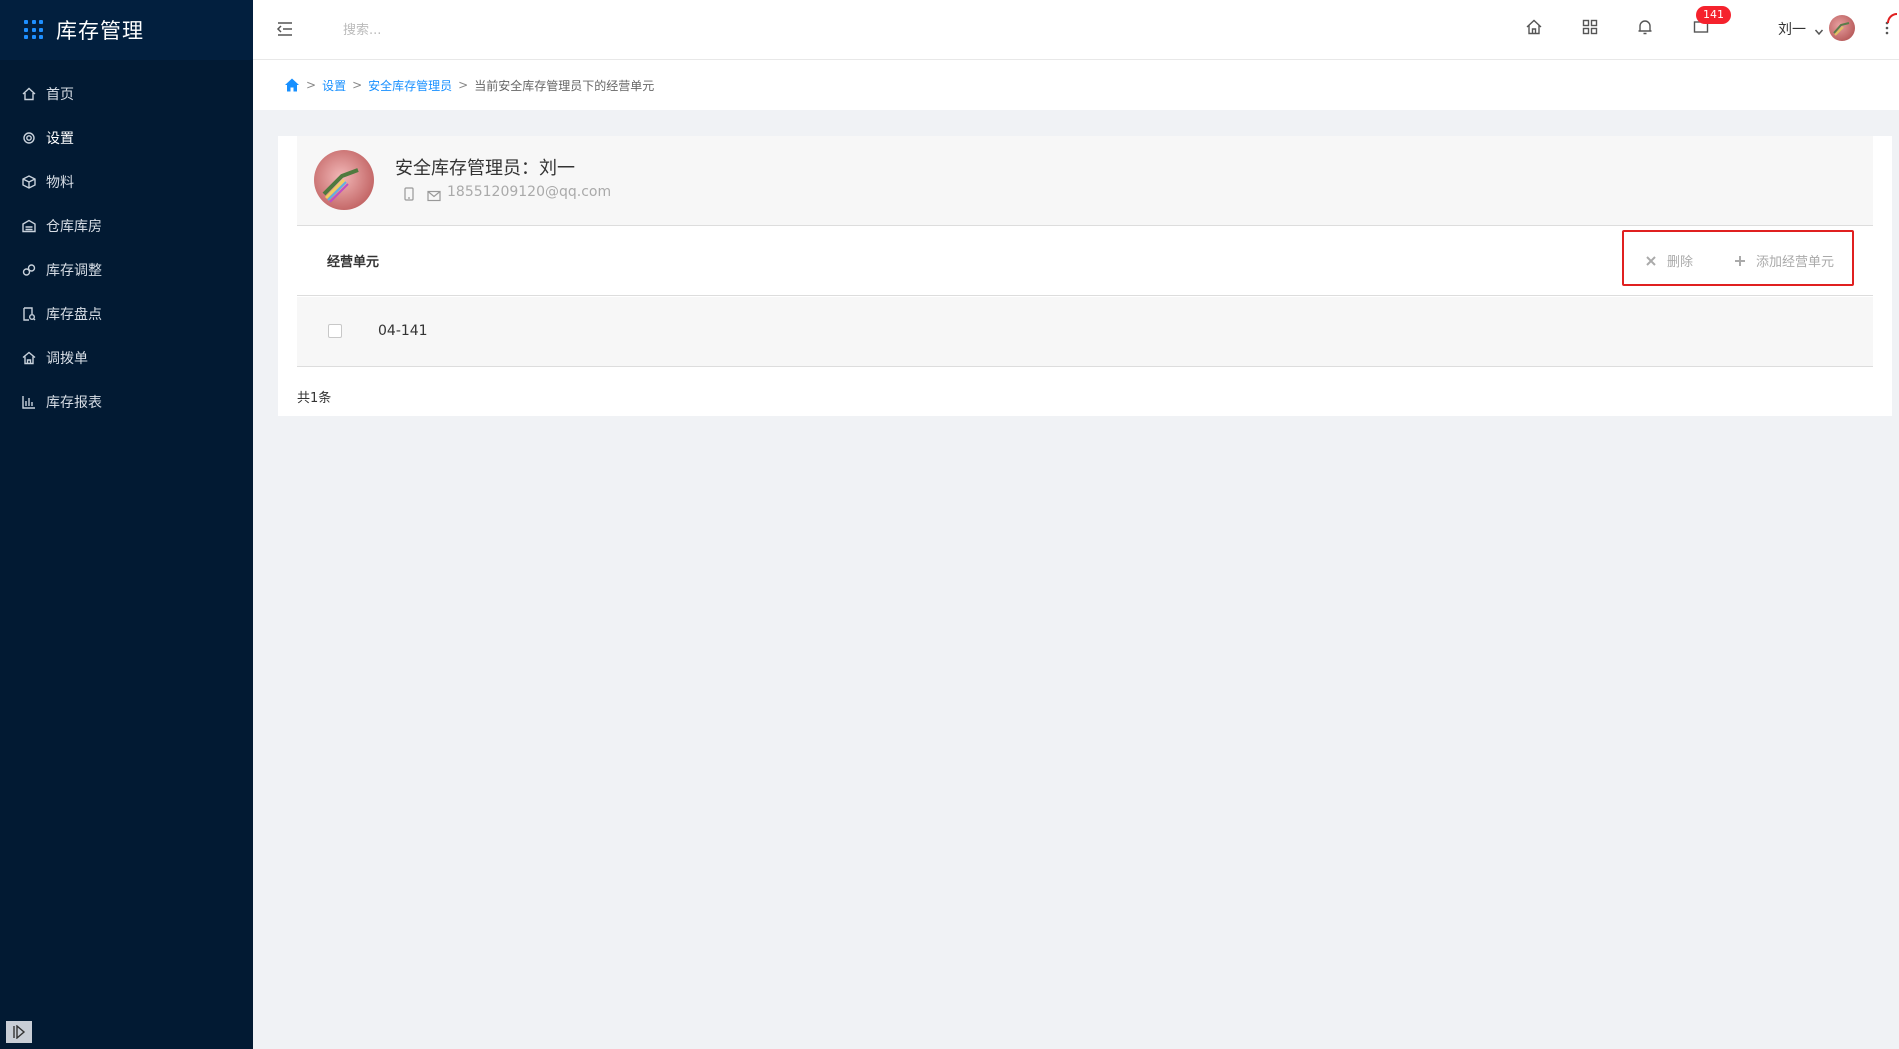  What do you see at coordinates (126, 138) in the screenshot?
I see `sidebar-item-settings: 设置` at bounding box center [126, 138].